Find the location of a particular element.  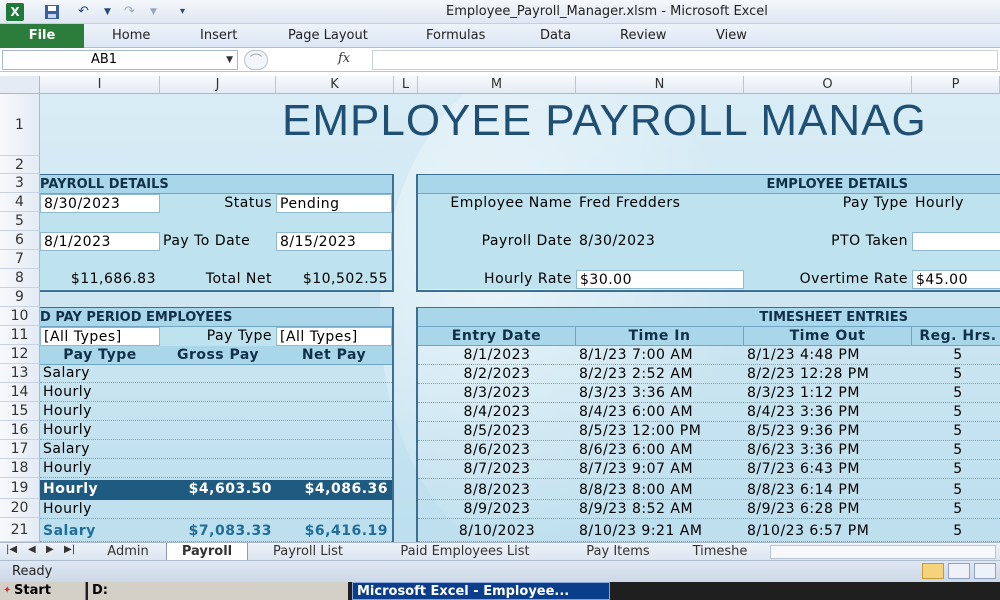

column-header-i: I is located at coordinates (100, 85).